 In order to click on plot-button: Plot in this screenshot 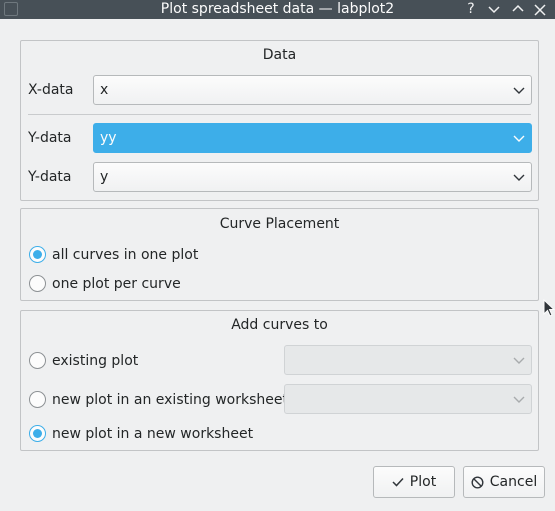, I will do `click(414, 482)`.